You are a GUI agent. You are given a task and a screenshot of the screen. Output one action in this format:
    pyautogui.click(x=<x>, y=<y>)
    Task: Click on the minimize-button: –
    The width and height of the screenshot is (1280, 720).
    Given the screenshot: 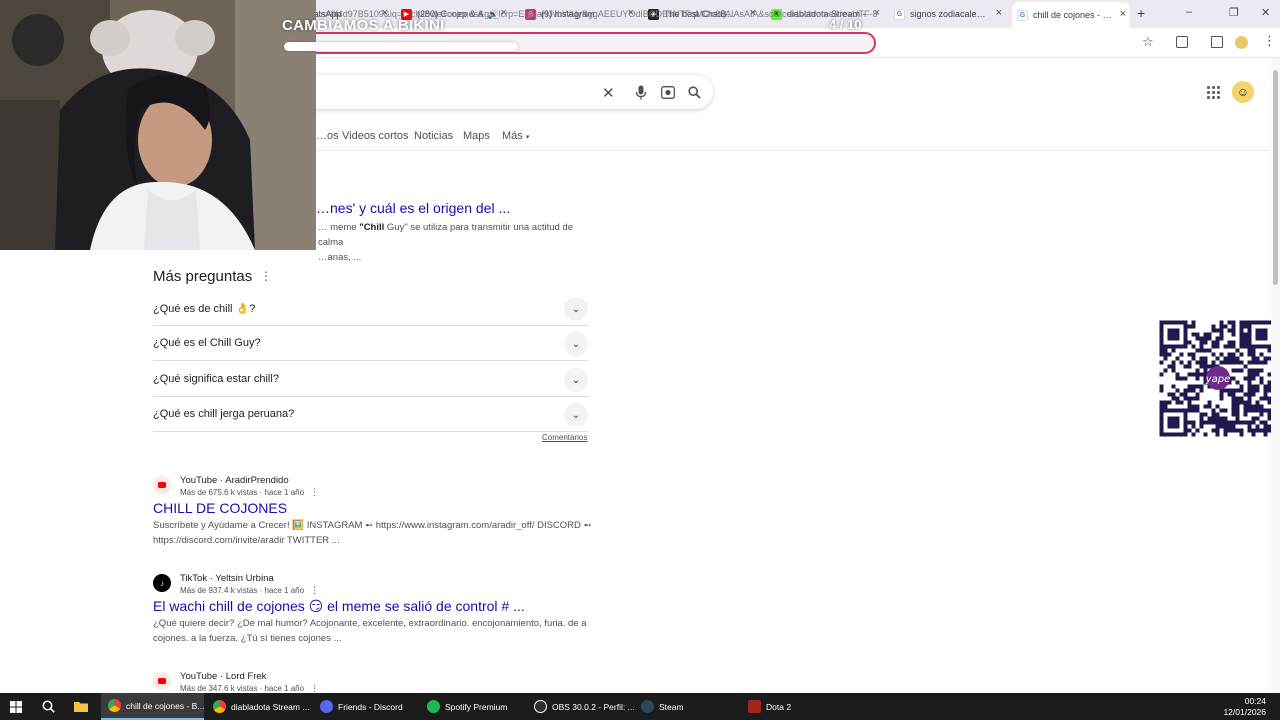 What is the action you would take?
    pyautogui.click(x=1189, y=12)
    